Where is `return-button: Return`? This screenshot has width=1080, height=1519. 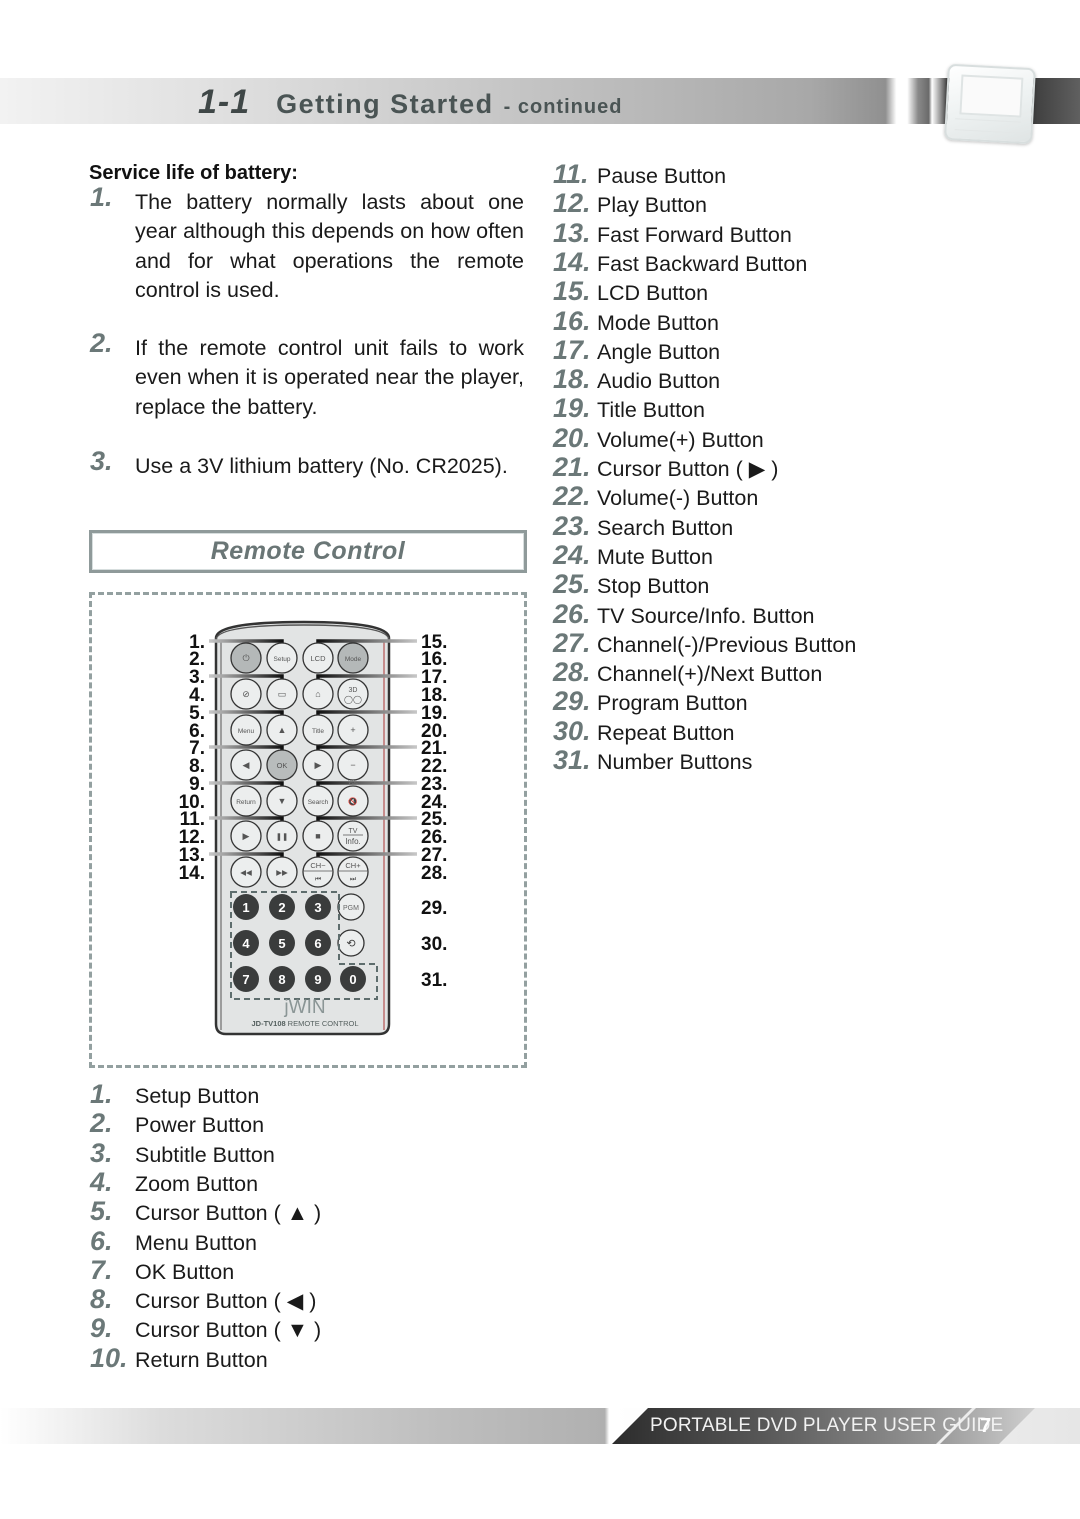 return-button: Return is located at coordinates (246, 801).